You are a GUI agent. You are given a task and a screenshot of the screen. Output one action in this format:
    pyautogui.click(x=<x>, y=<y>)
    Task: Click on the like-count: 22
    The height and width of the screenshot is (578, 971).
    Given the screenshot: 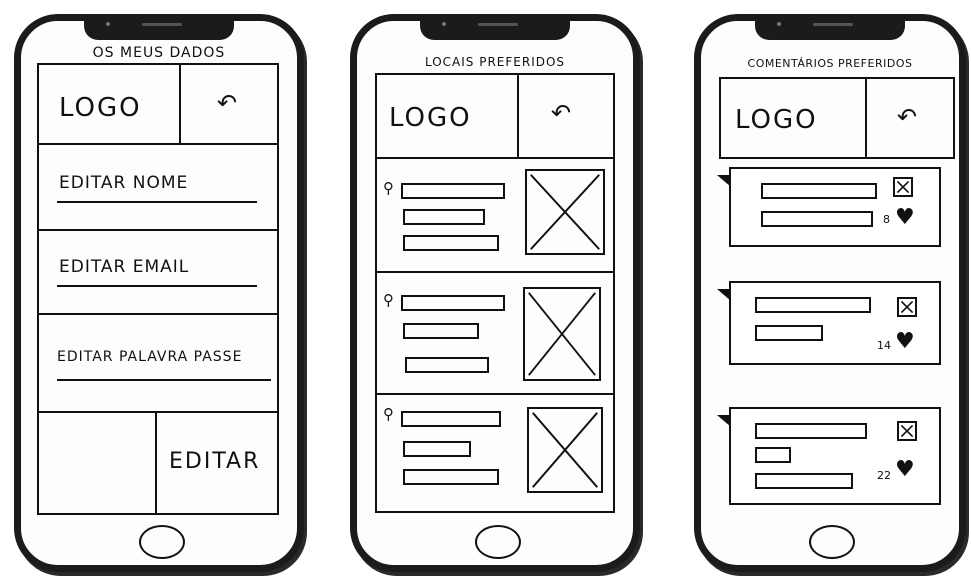 What is the action you would take?
    pyautogui.click(x=884, y=475)
    